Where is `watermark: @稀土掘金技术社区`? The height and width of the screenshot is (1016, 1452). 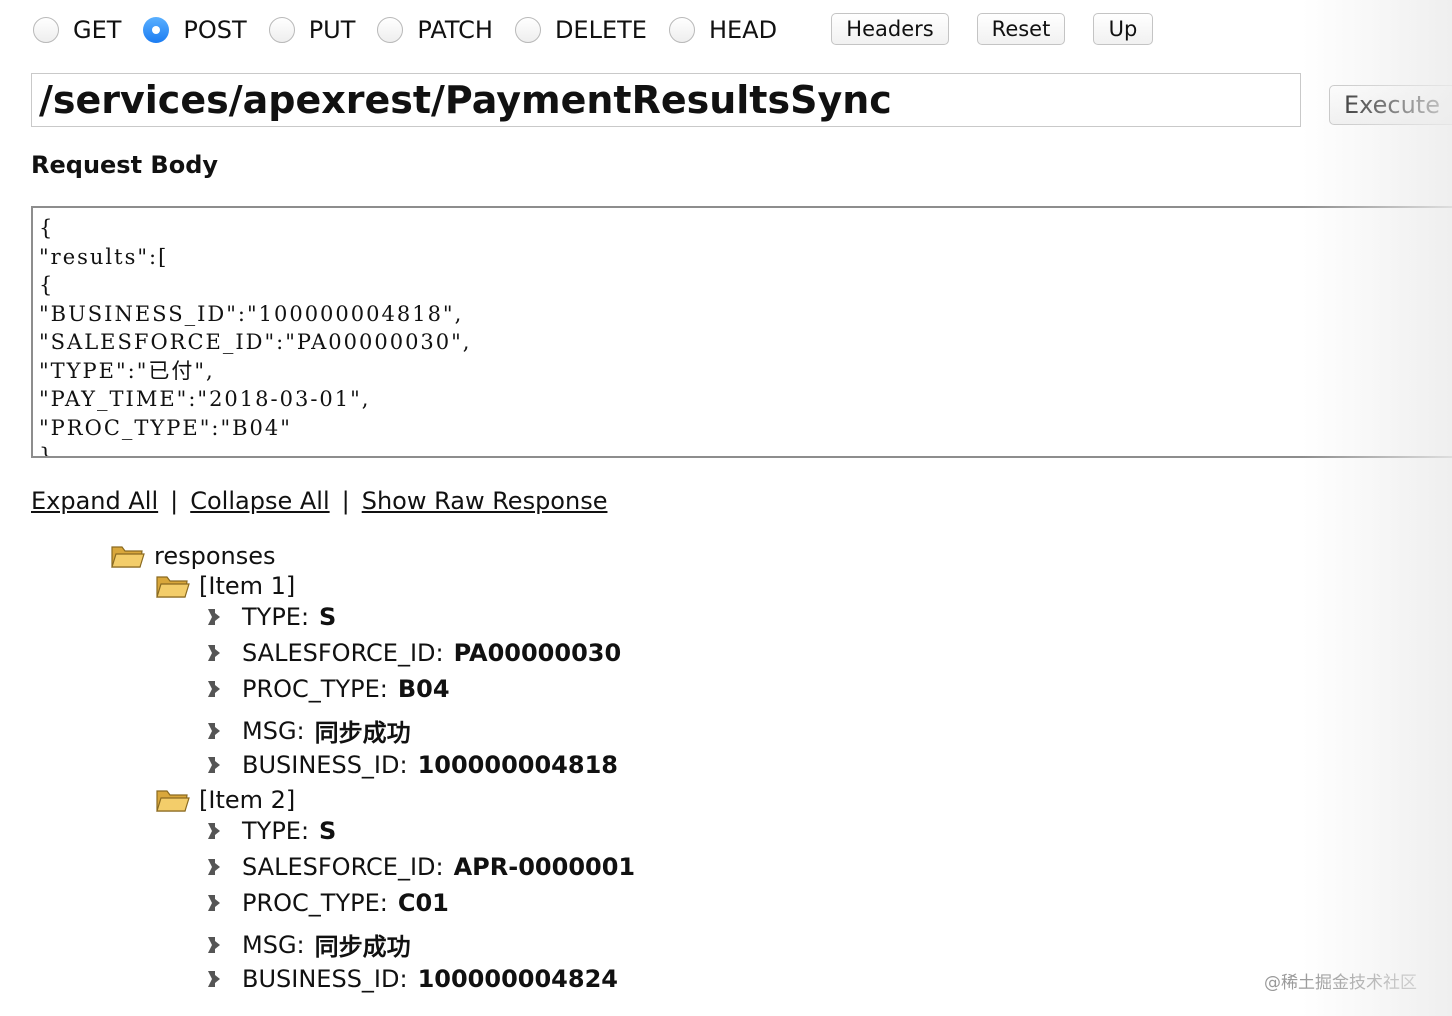
watermark: @稀土掘金技术社区 is located at coordinates (1340, 983).